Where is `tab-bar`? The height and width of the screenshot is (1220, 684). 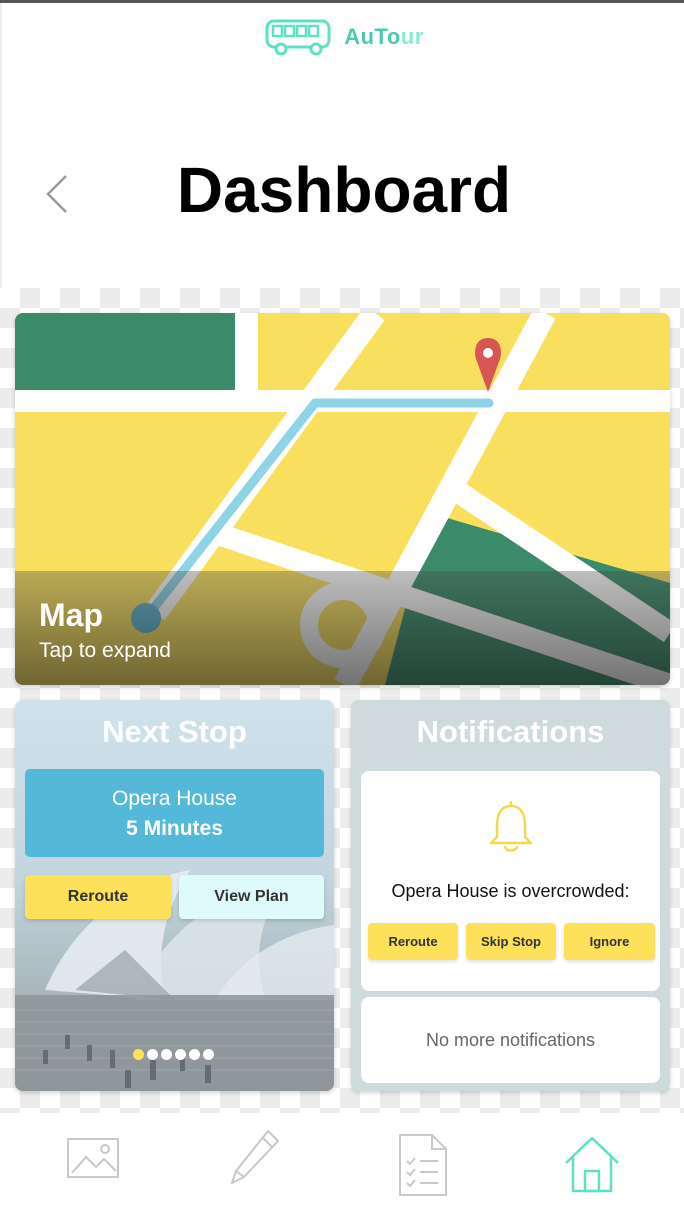 tab-bar is located at coordinates (342, 1166).